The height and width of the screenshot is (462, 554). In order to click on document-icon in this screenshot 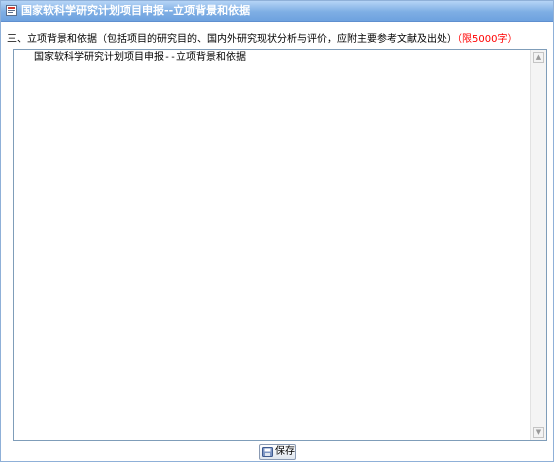, I will do `click(11, 10)`.